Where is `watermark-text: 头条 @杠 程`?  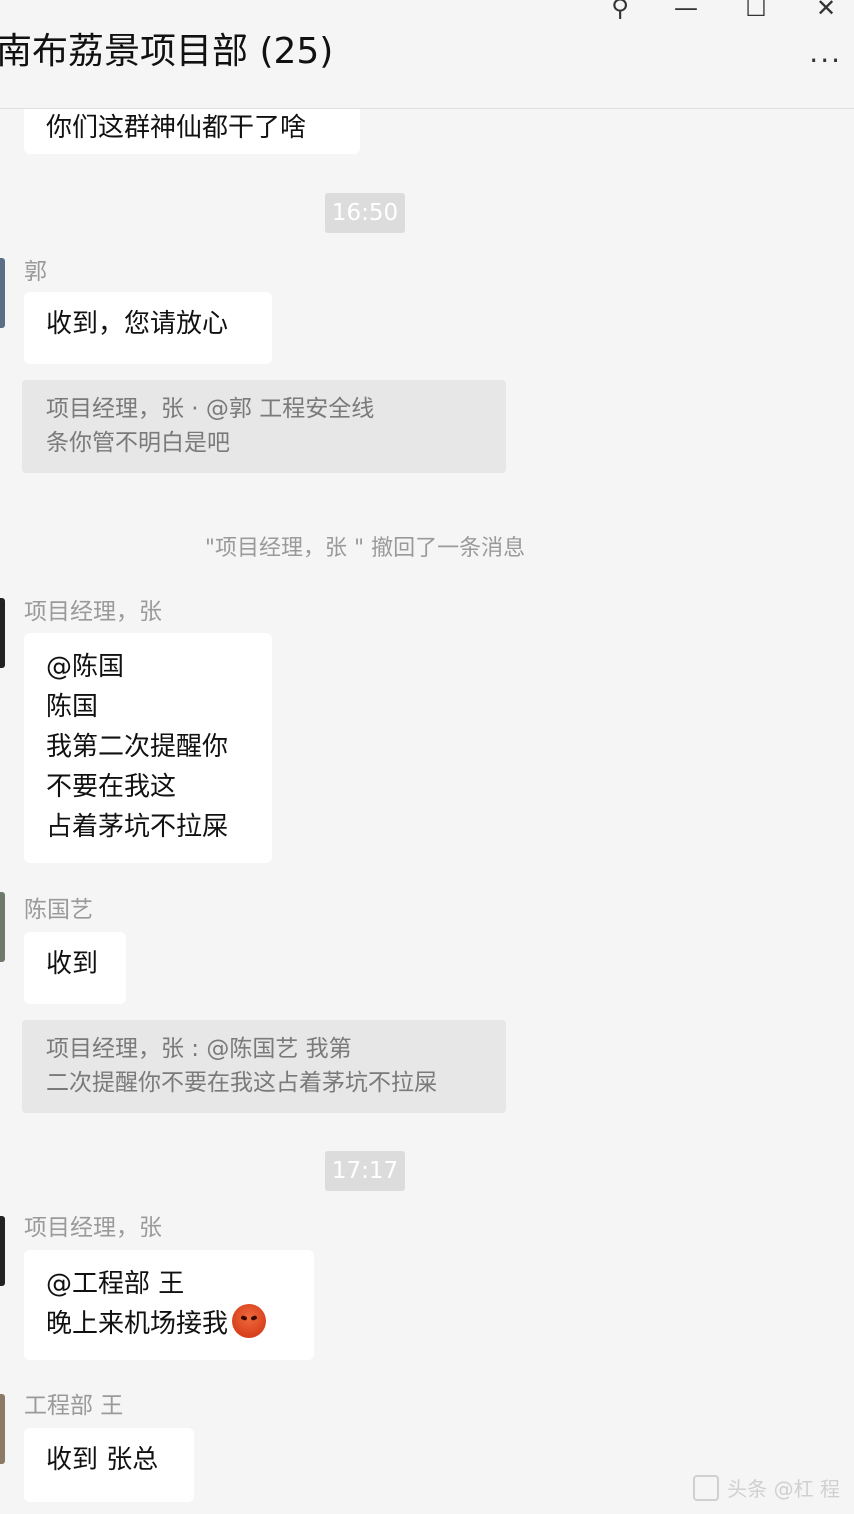
watermark-text: 头条 @杠 程 is located at coordinates (783, 1489).